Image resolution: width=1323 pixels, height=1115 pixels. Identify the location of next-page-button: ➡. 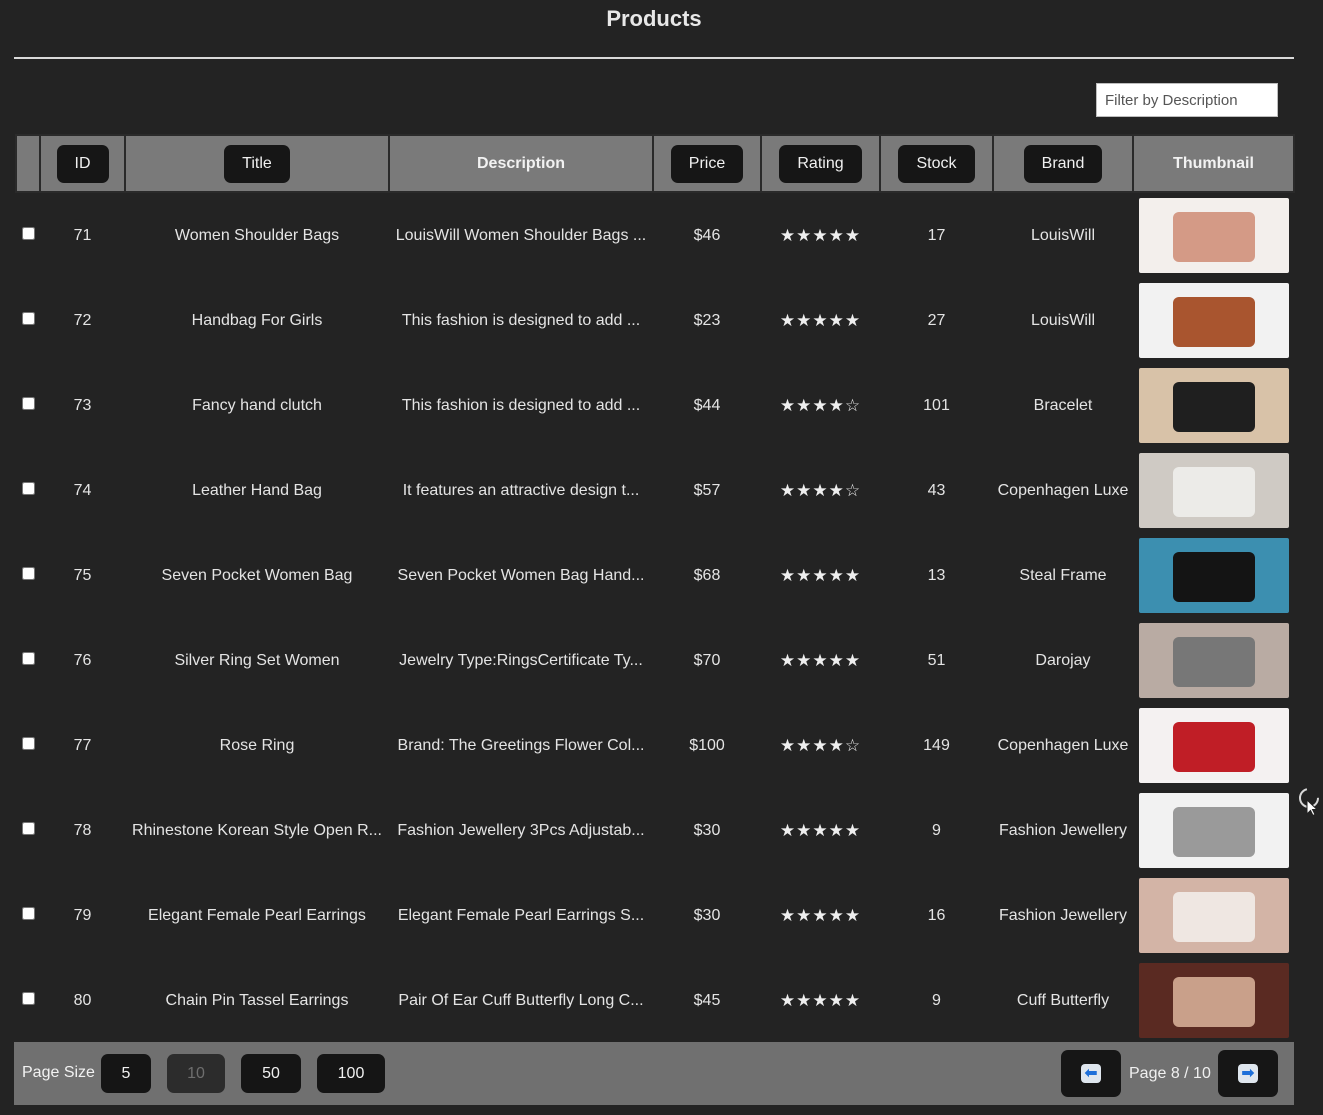
(1248, 1073).